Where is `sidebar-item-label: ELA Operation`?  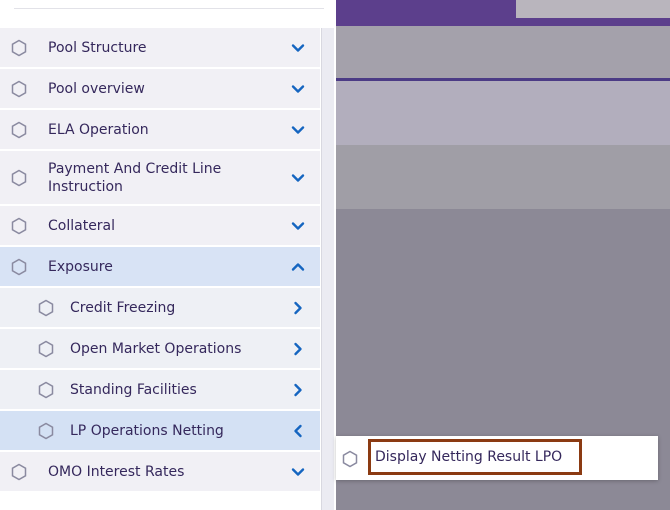 sidebar-item-label: ELA Operation is located at coordinates (98, 129).